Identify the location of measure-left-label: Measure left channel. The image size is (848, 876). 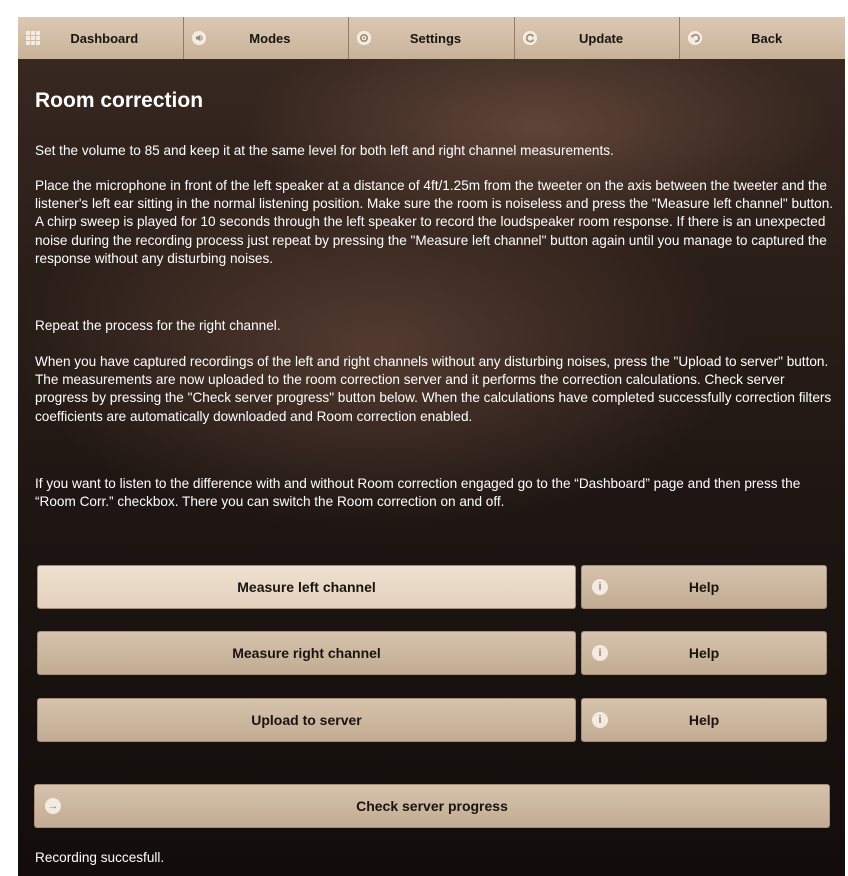
(306, 587).